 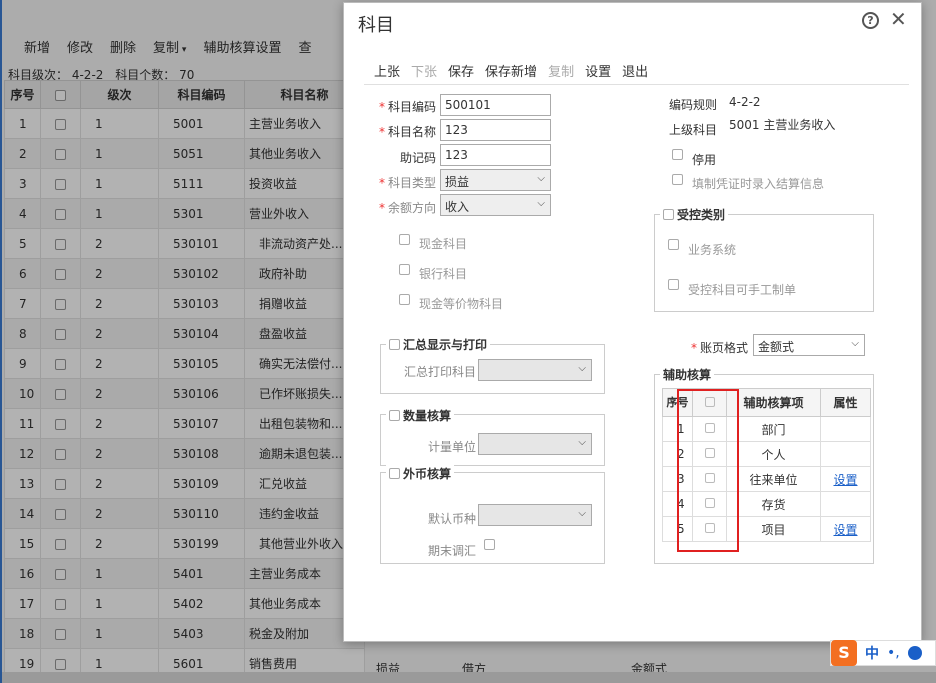 I want to click on type-label: * 科目类型, so click(x=407, y=183).